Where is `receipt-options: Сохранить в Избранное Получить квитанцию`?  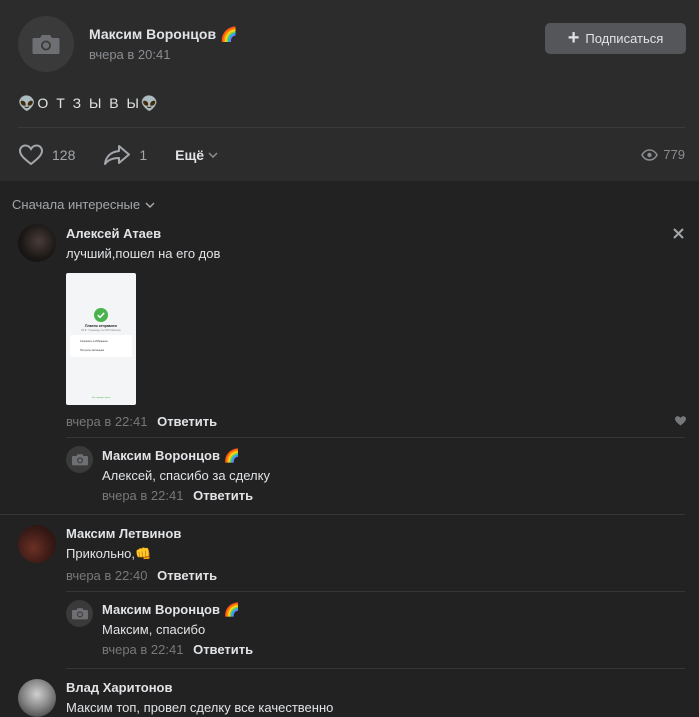
receipt-options: Сохранить в Избранное Получить квитанцию is located at coordinates (101, 346).